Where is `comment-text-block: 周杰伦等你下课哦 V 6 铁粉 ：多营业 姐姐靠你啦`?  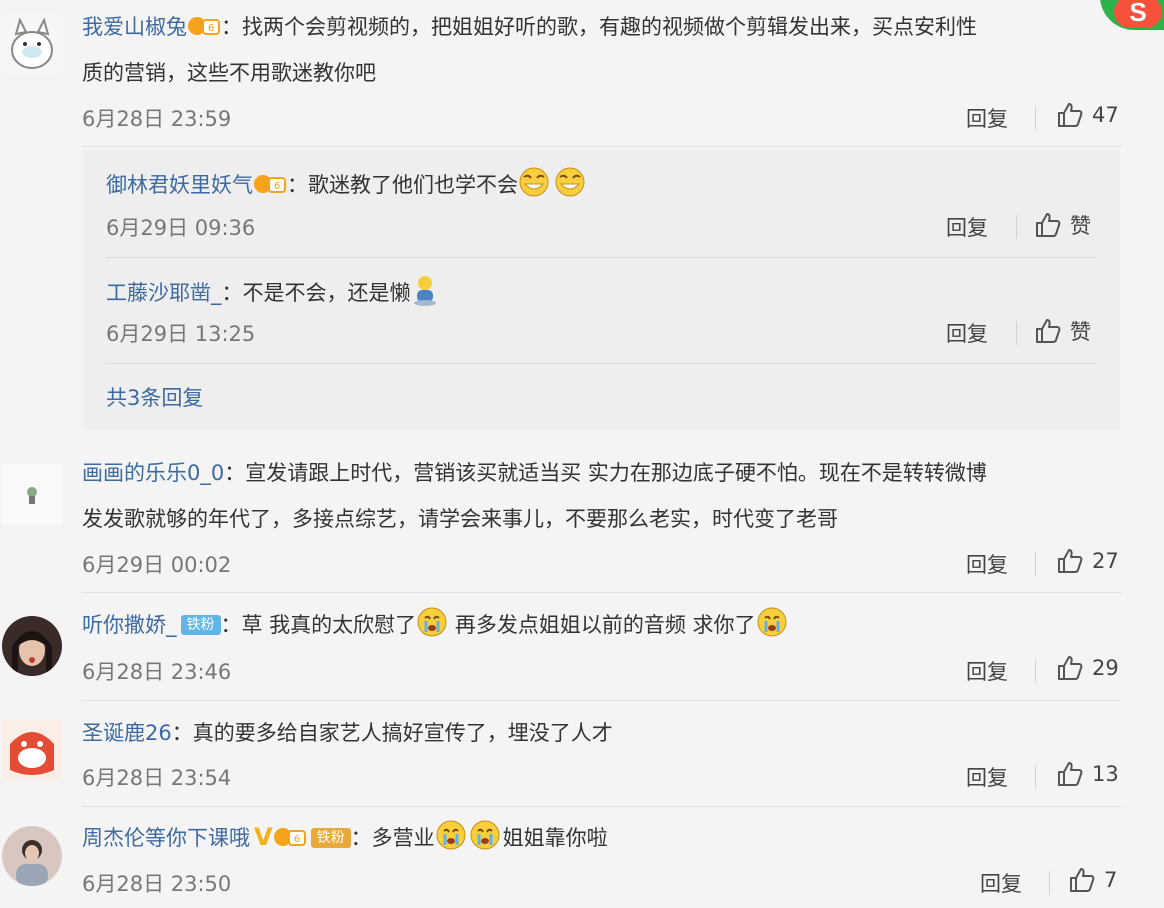
comment-text-block: 周杰伦等你下课哦 V 6 铁粉 ：多营业 姐姐靠你啦 is located at coordinates (602, 837).